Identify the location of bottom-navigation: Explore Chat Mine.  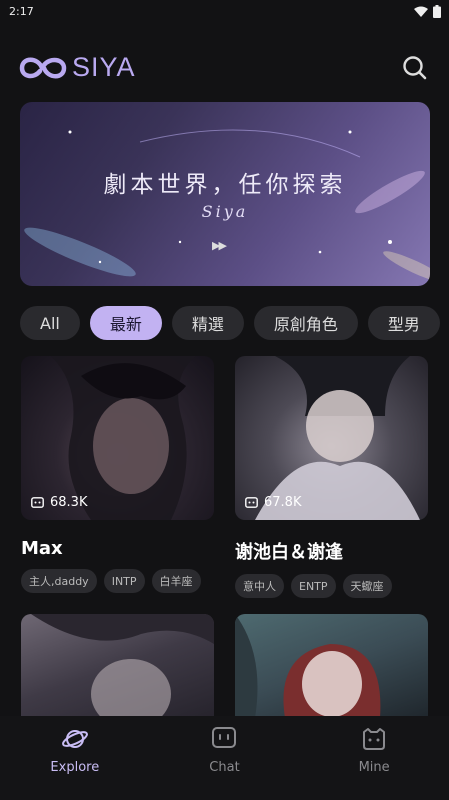
(224, 758).